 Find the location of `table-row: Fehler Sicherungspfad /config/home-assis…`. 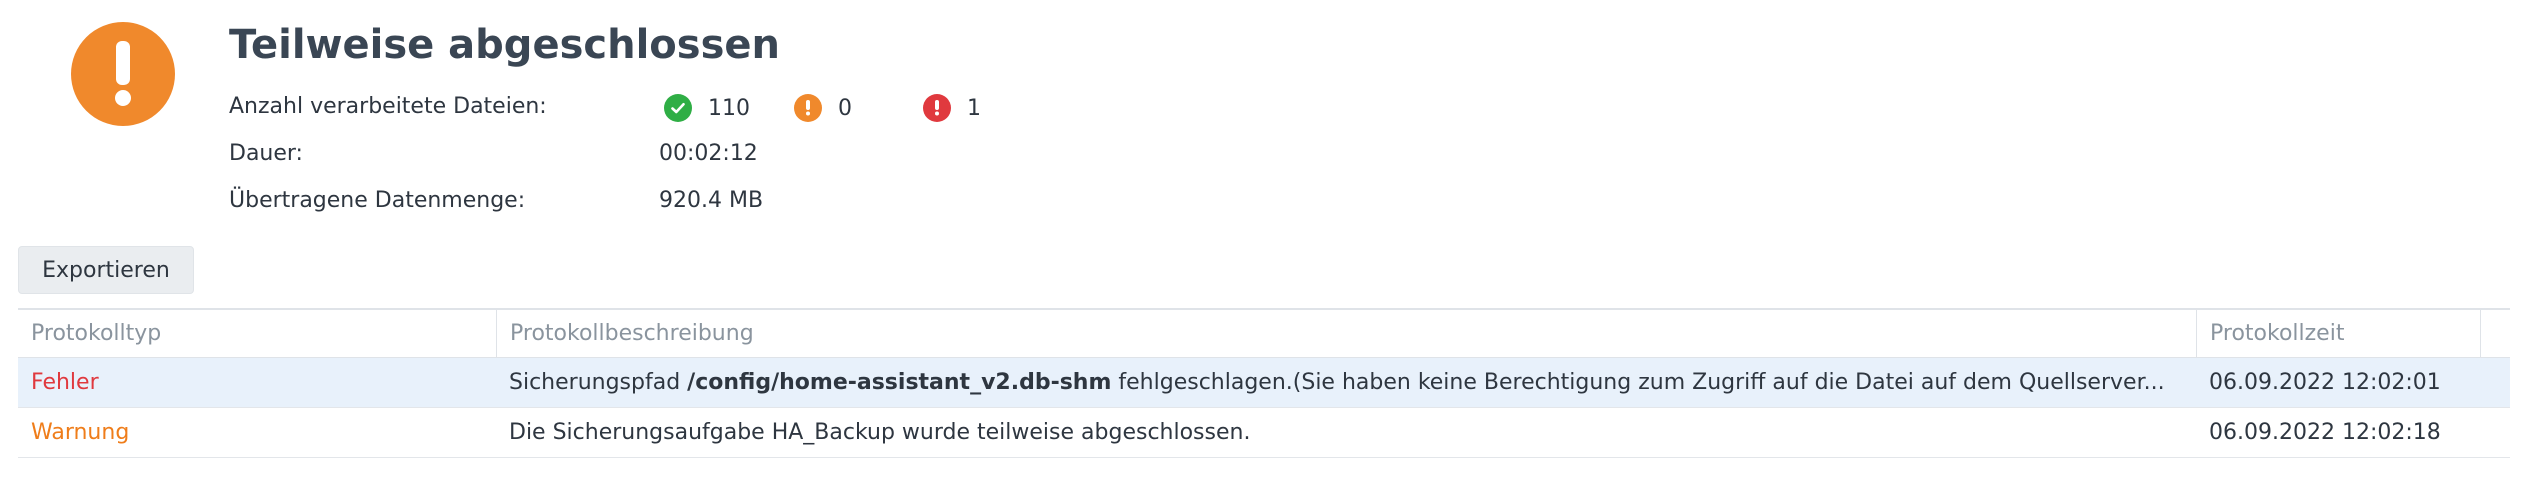

table-row: Fehler Sicherungspfad /config/home-assis… is located at coordinates (1264, 383).